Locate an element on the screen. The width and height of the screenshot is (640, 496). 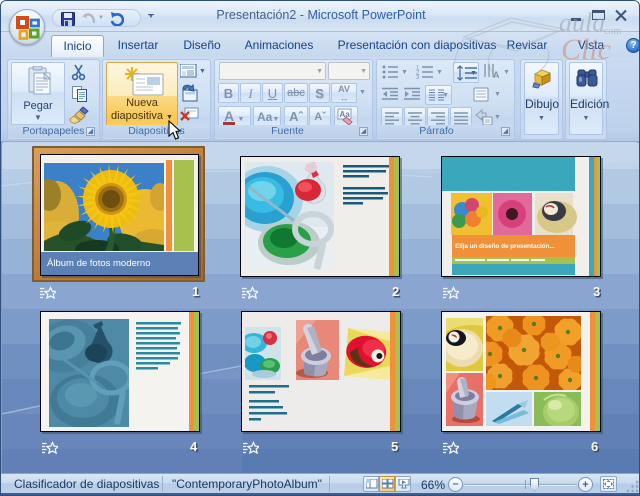
svg-text: Álbum de fotos moderno is located at coordinates (99, 263).